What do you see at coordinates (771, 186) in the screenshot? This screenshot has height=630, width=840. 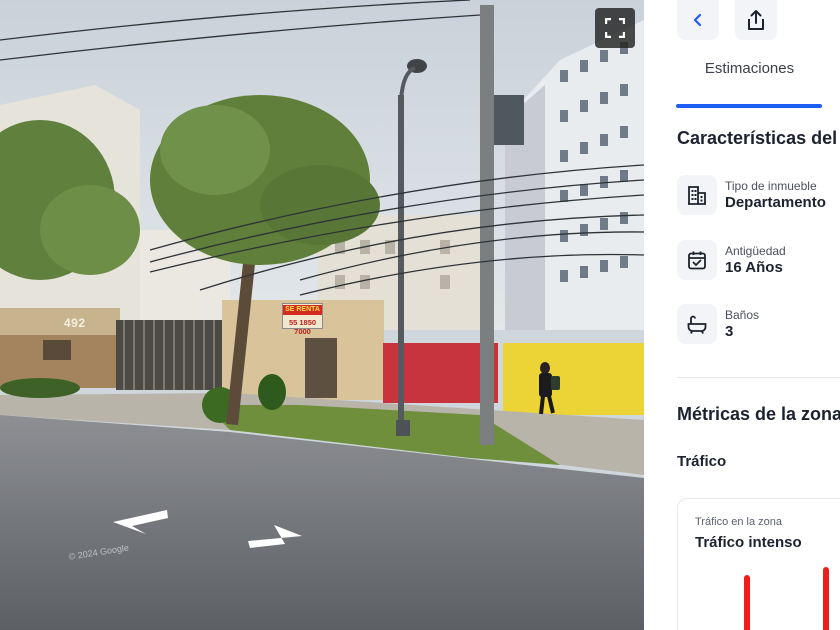 I see `feature-label: Tipo de inmueble` at bounding box center [771, 186].